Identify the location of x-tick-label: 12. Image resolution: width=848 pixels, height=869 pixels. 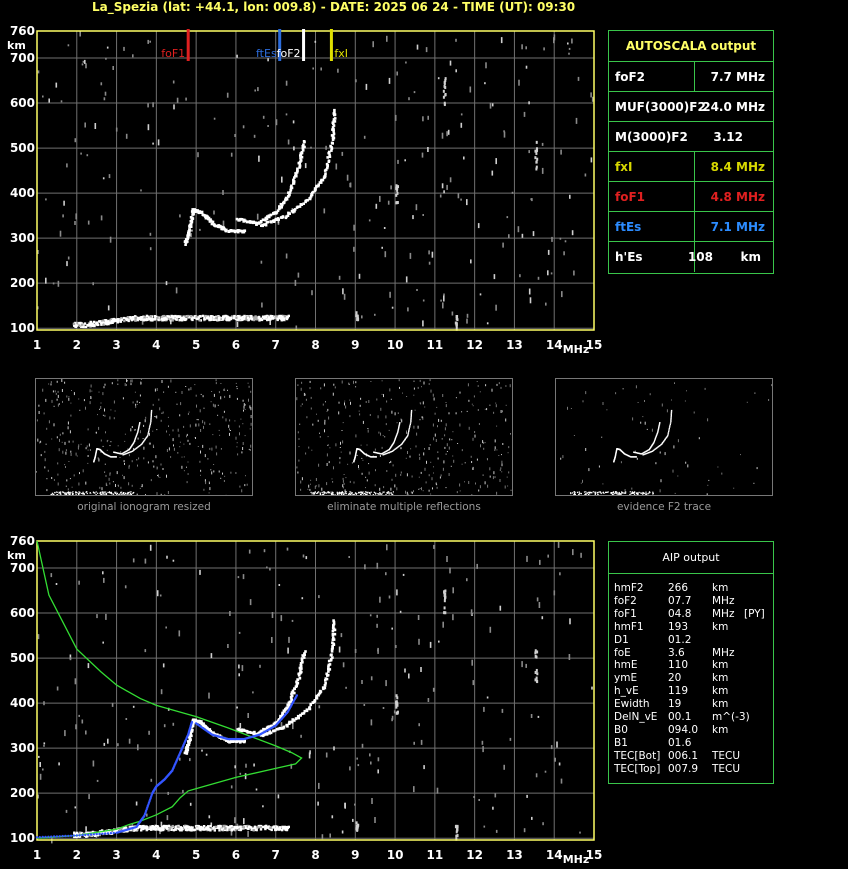
(474, 855).